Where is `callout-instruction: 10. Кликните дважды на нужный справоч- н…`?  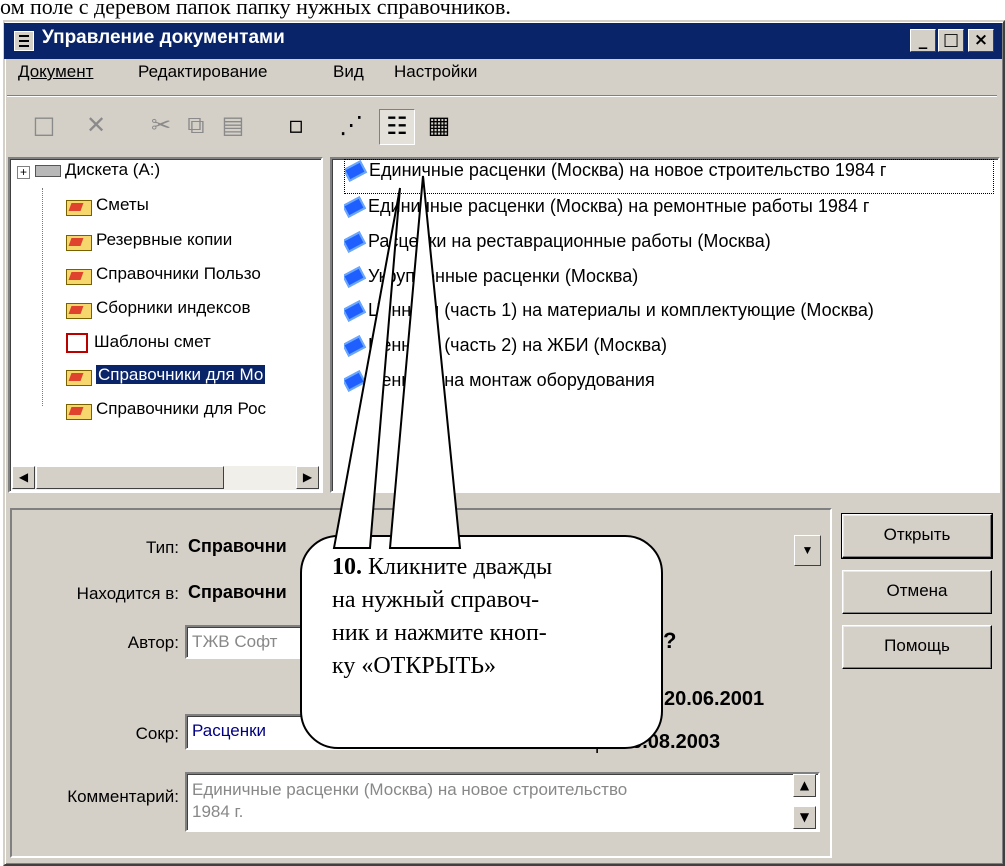 callout-instruction: 10. Кликните дважды на нужный справоч- н… is located at coordinates (494, 617).